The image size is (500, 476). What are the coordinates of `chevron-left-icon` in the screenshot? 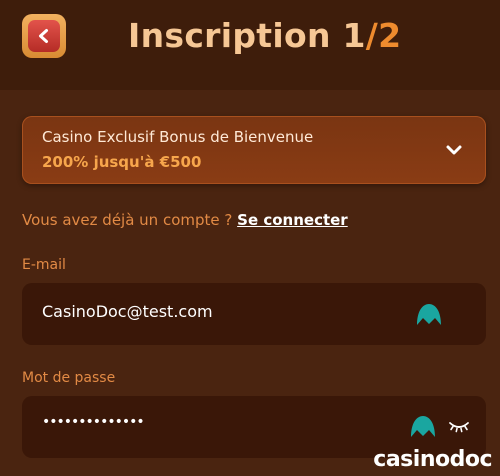 It's located at (43, 36).